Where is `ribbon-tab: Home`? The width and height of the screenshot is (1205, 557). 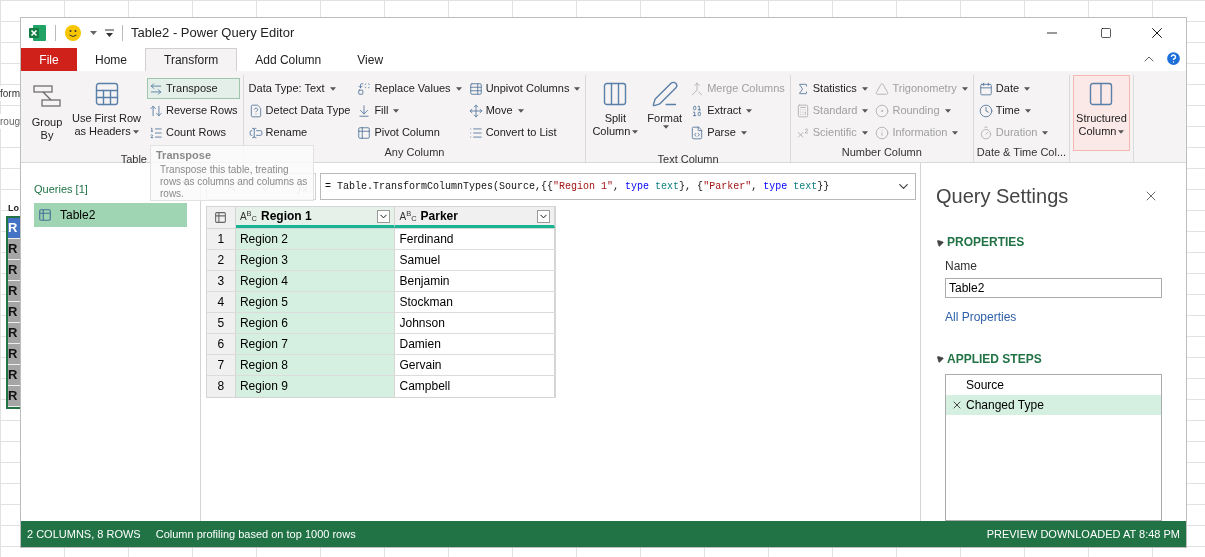
ribbon-tab: Home is located at coordinates (111, 59).